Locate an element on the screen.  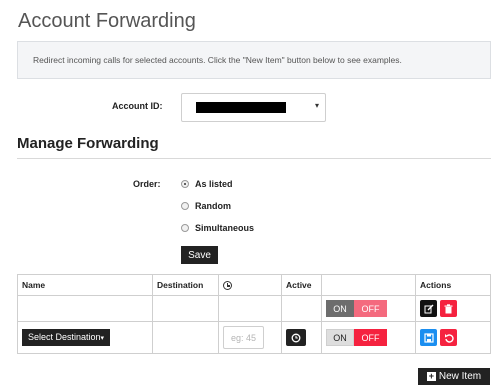
edit-button is located at coordinates (428, 308).